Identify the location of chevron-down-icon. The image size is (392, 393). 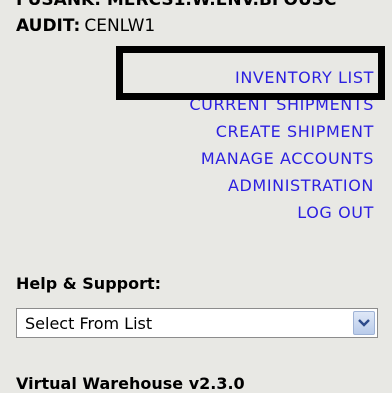
(364, 323).